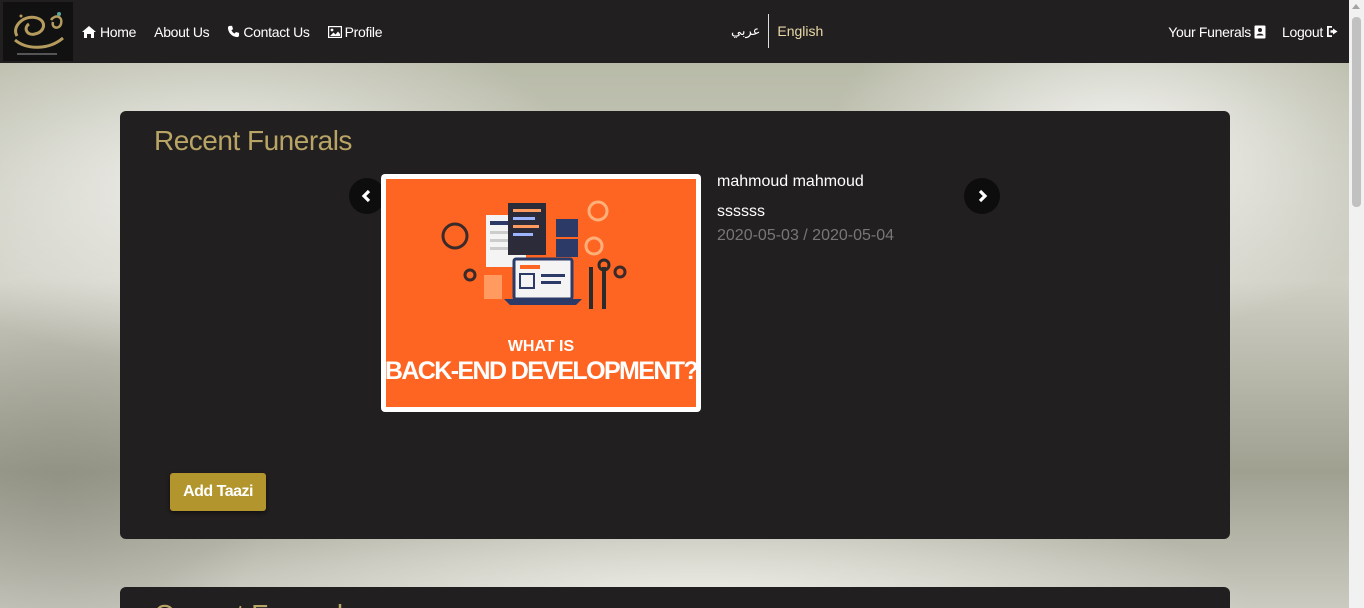  I want to click on funeral-image-content: WHAT IS BACK-END DEVELOPMENT?, so click(541, 293).